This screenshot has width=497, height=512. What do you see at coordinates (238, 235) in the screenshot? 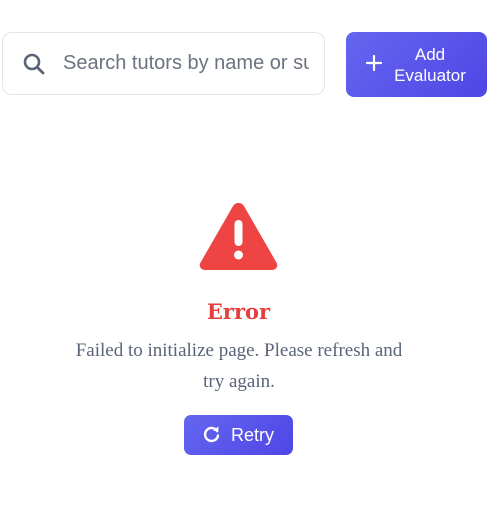
I see `warning-triangle-icon` at bounding box center [238, 235].